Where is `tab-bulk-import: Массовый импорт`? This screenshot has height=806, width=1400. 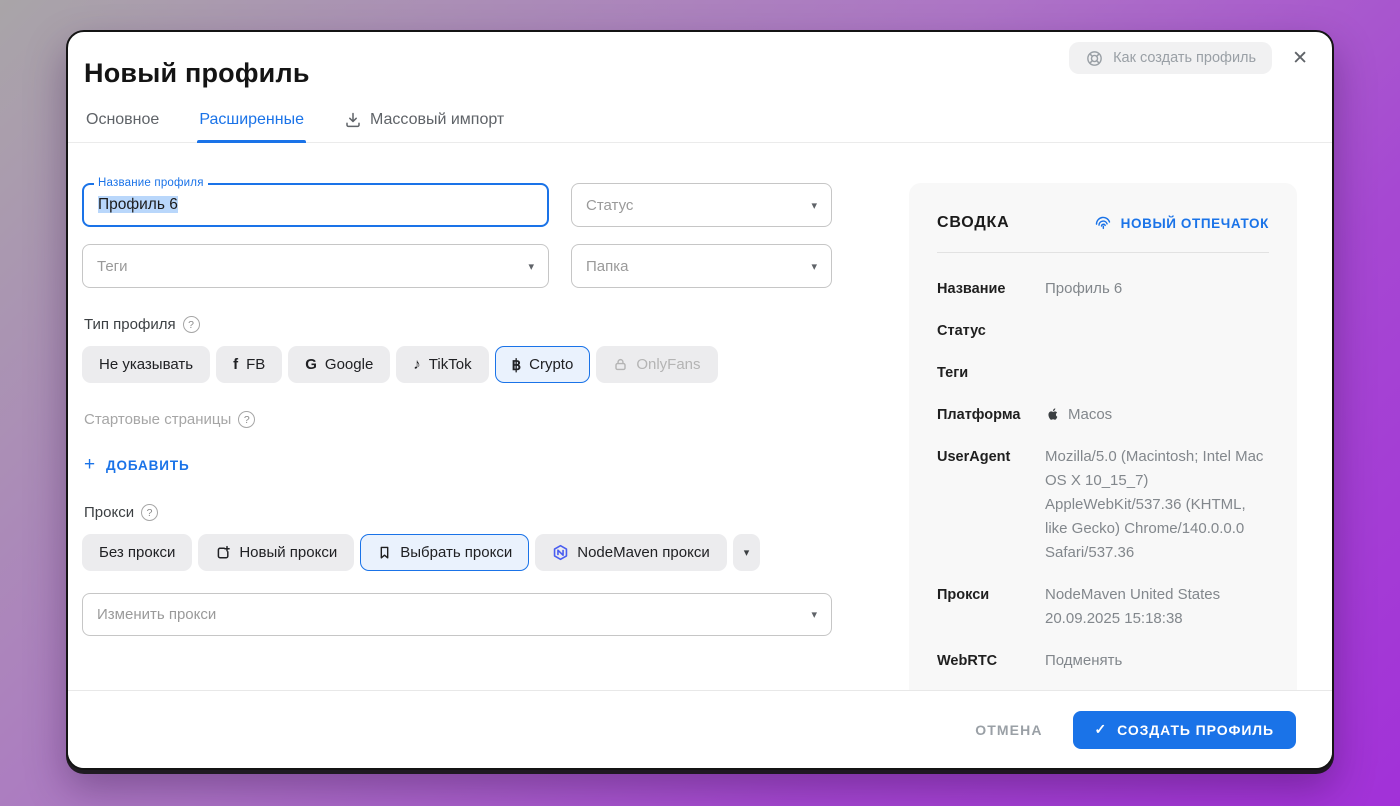
tab-bulk-import: Массовый импорт is located at coordinates (424, 126).